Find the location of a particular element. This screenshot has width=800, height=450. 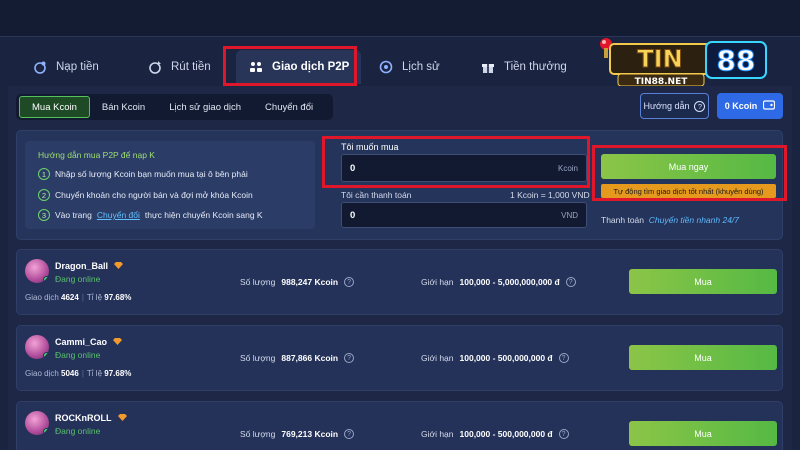

tab-withdraw: Rút tiền is located at coordinates (179, 67).